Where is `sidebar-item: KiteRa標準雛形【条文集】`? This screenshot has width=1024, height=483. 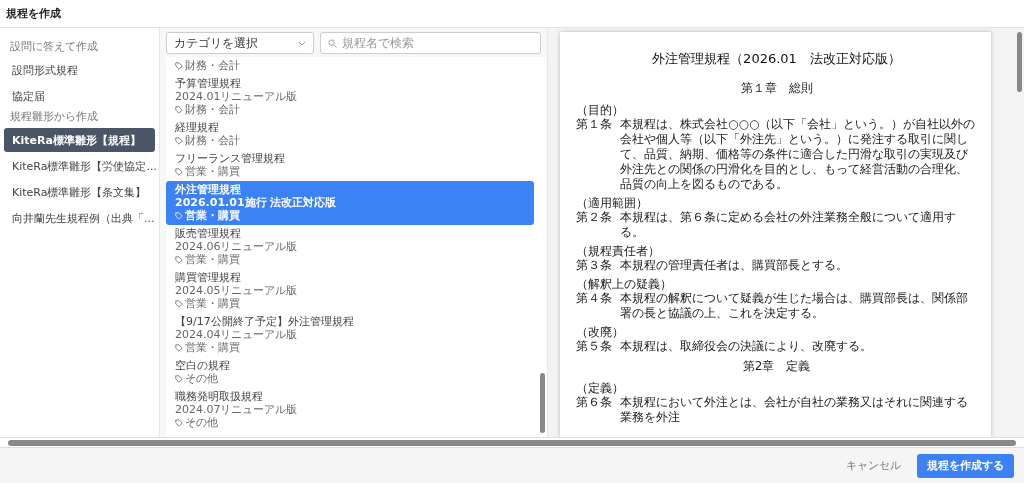
sidebar-item: KiteRa標準雛形【条文集】 is located at coordinates (79, 192).